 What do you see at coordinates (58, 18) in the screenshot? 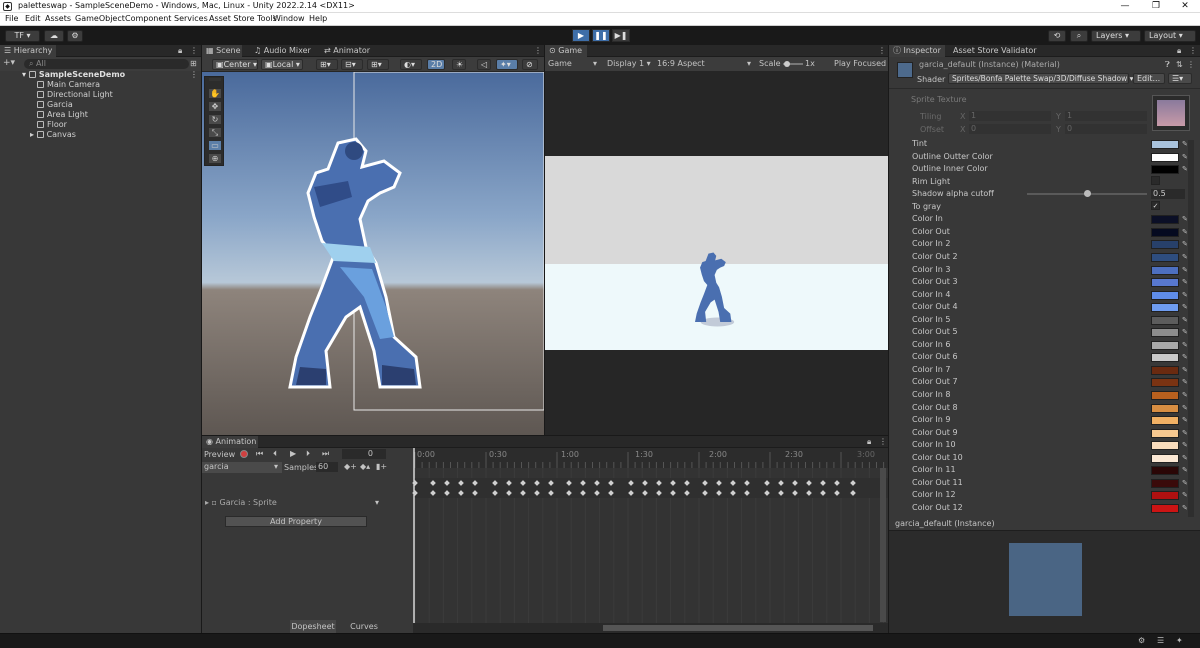
I see `menu-assets: Assets` at bounding box center [58, 18].